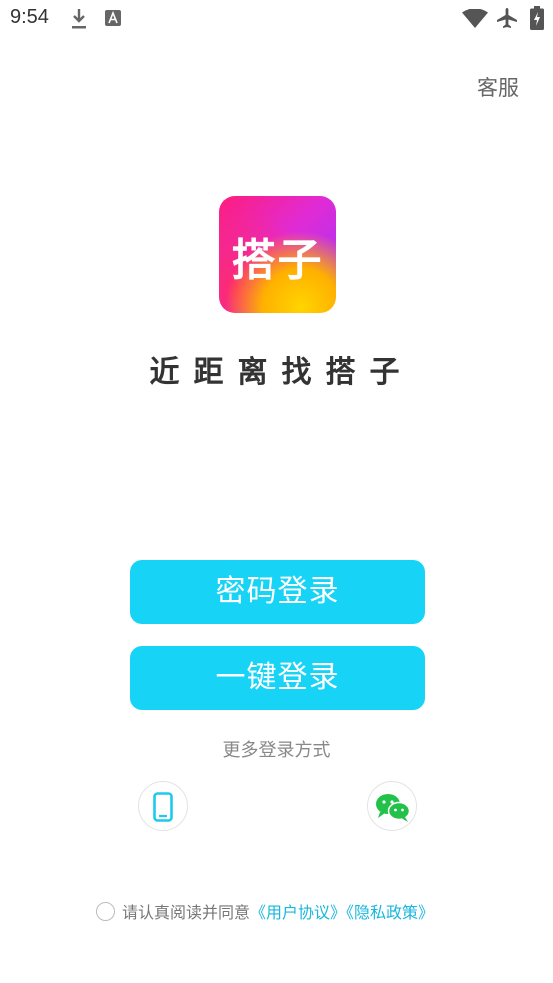 The width and height of the screenshot is (553, 983). Describe the element at coordinates (113, 18) in the screenshot. I see `font-icon` at that location.